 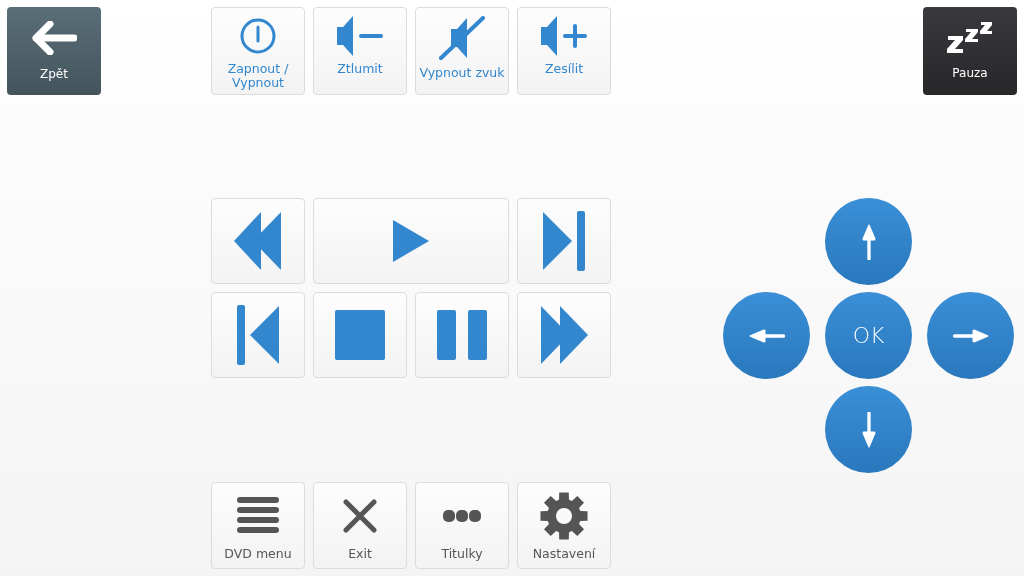 What do you see at coordinates (564, 36) in the screenshot?
I see `volume-up-icon` at bounding box center [564, 36].